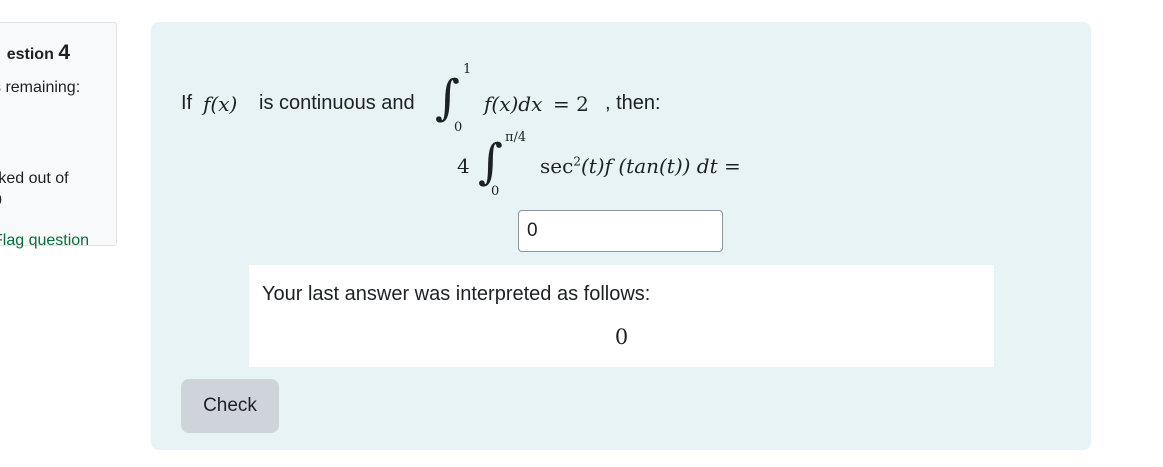  What do you see at coordinates (660, 166) in the screenshot?
I see `integrand-rest: (t)f (tan(t)) dt =` at bounding box center [660, 166].